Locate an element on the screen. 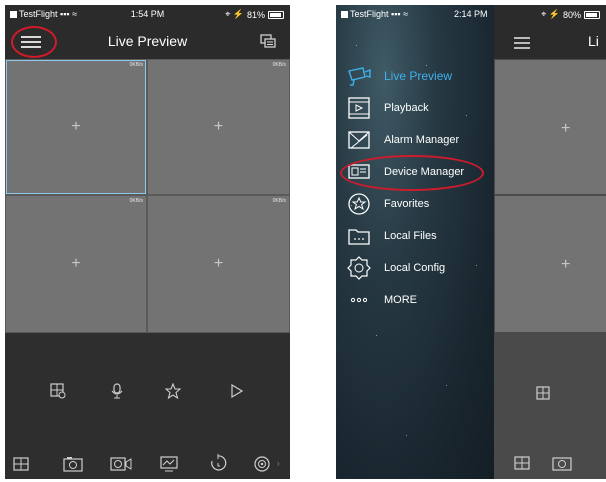 Image resolution: width=606 pixels, height=482 pixels. monitor-icon is located at coordinates (169, 464).